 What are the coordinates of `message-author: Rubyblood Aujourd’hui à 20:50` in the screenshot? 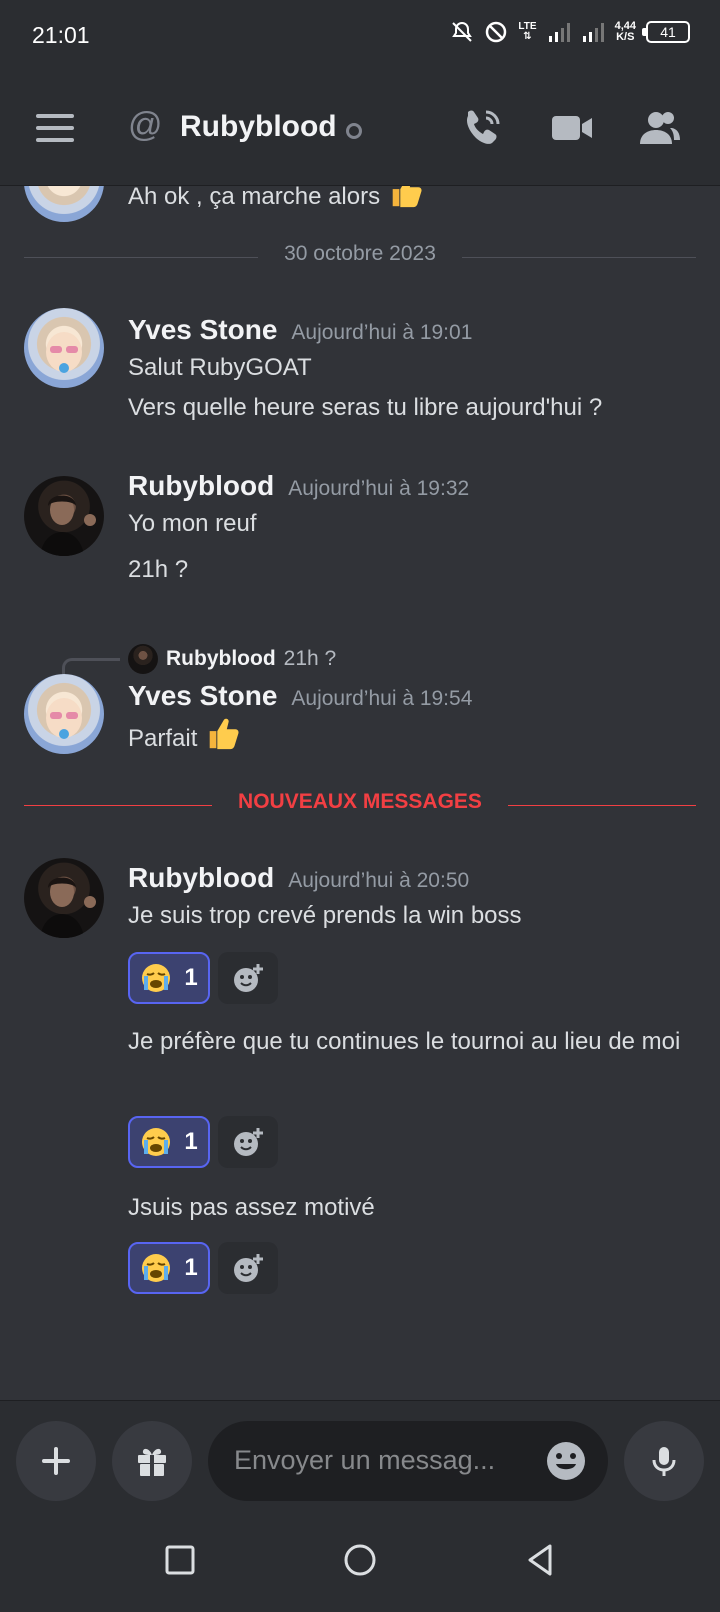 It's located at (298, 878).